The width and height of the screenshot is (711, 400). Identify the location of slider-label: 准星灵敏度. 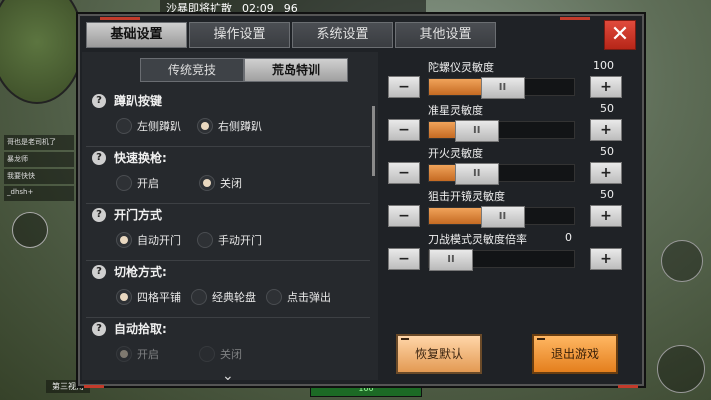
(455, 110).